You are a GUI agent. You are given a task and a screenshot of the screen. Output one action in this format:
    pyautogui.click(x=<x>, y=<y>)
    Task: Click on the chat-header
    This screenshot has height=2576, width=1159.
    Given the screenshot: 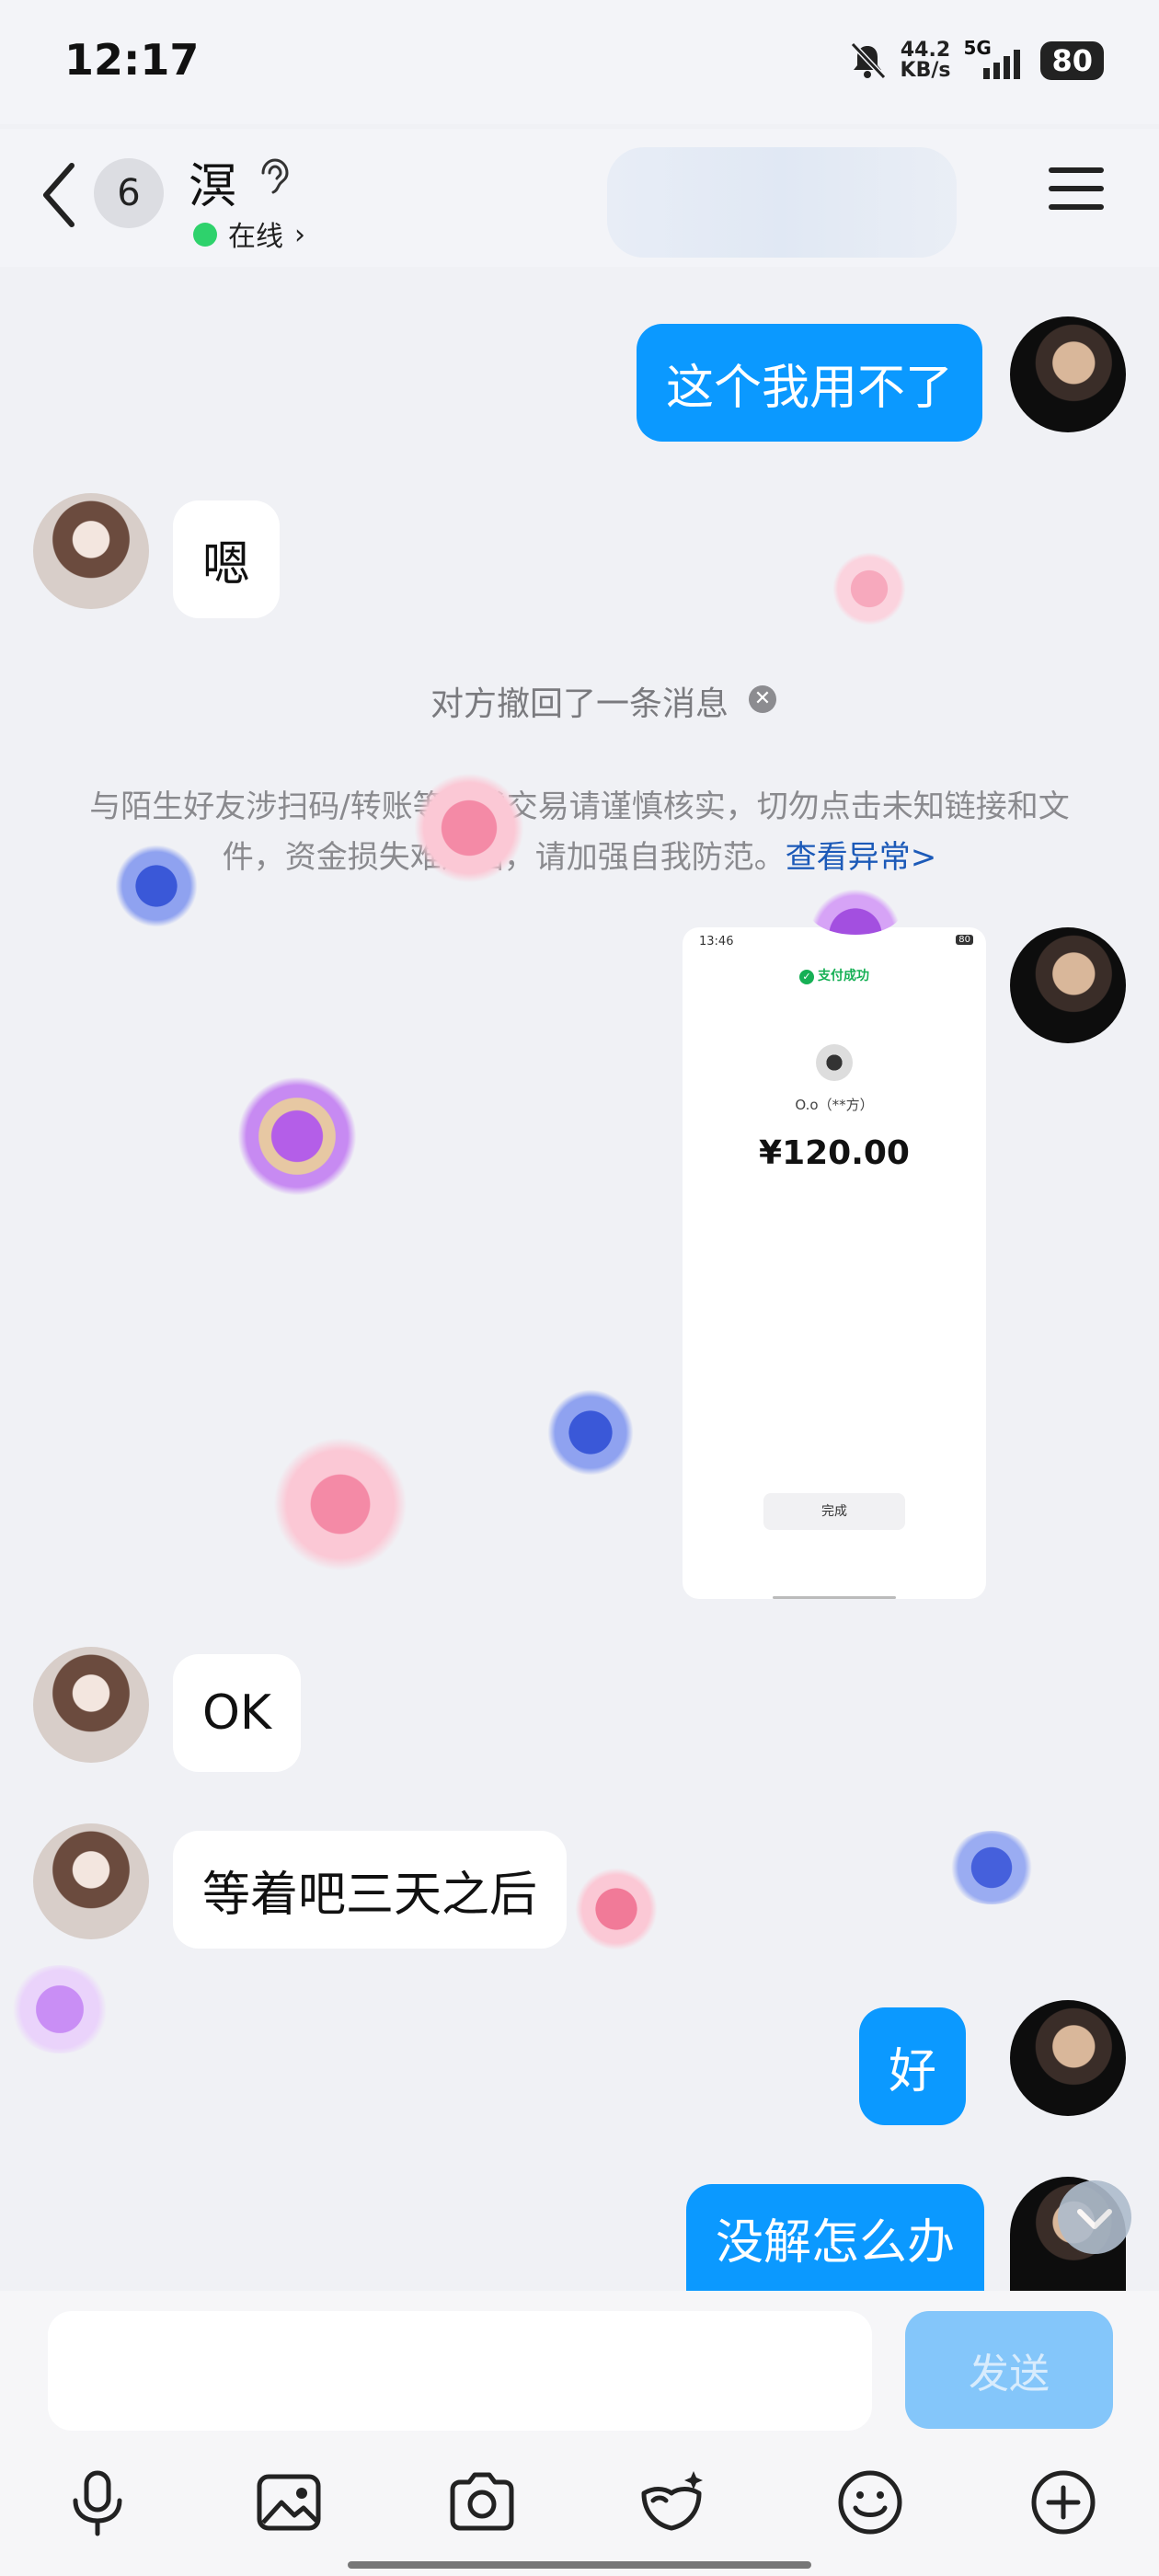 What is the action you would take?
    pyautogui.click(x=579, y=198)
    